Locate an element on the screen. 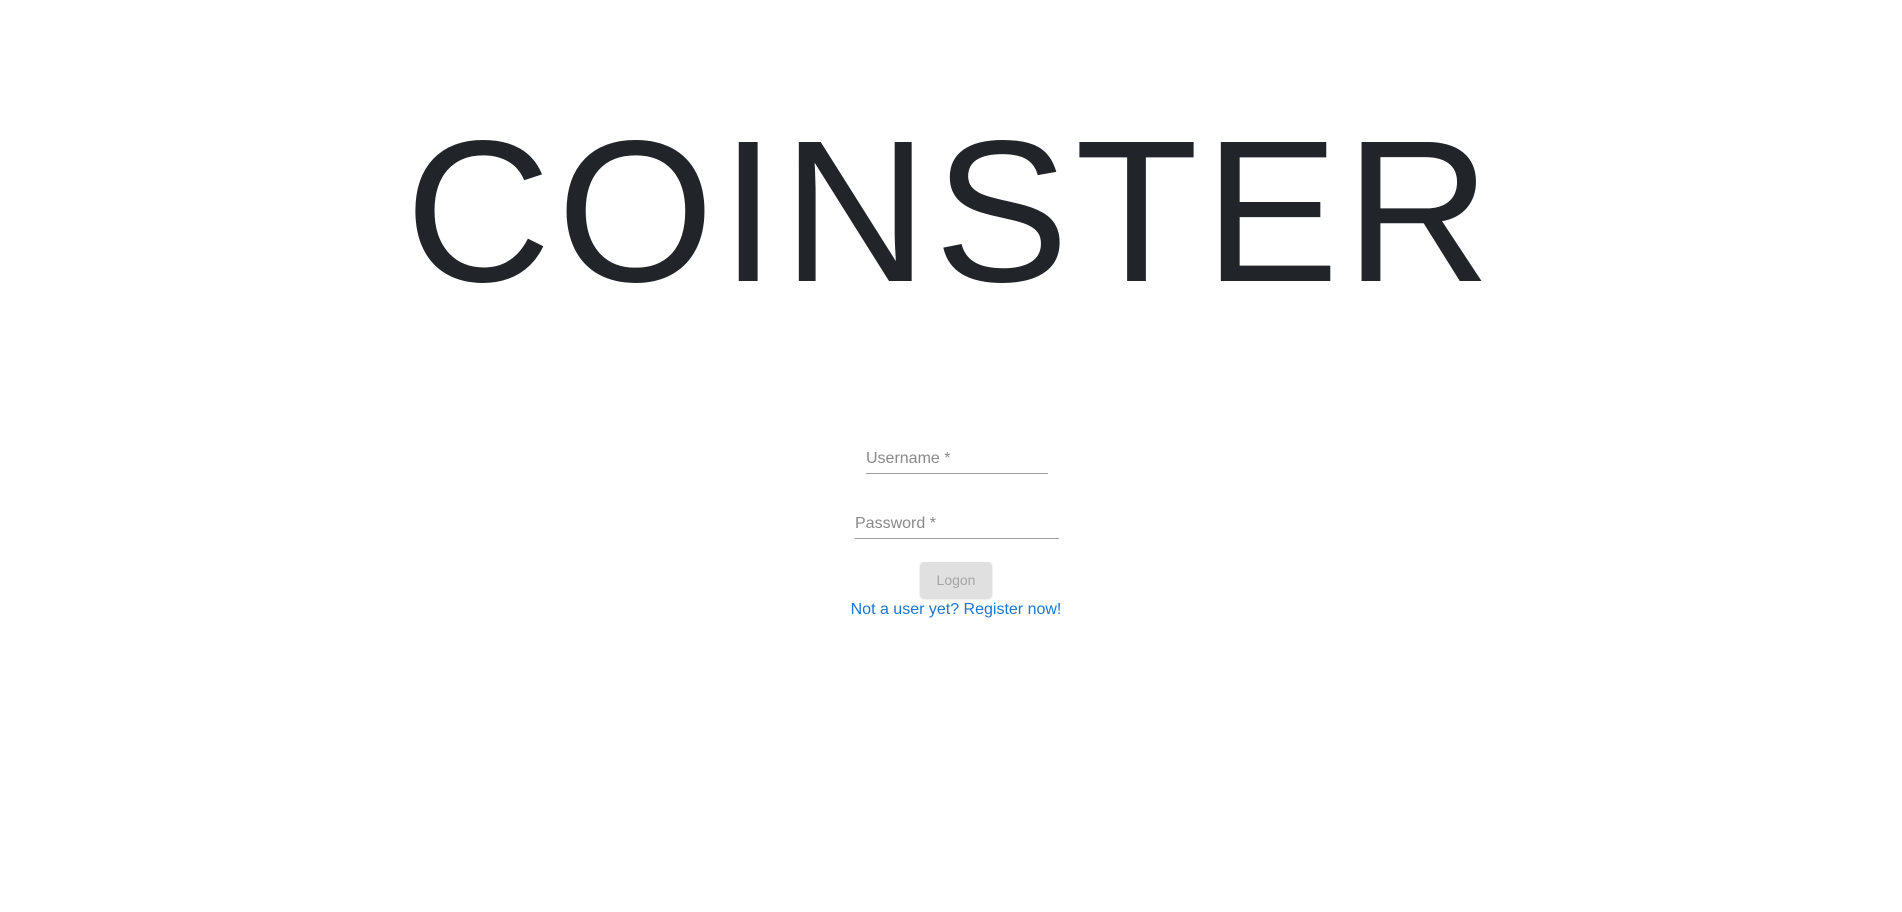 The width and height of the screenshot is (1902, 912). username-input is located at coordinates (957, 459).